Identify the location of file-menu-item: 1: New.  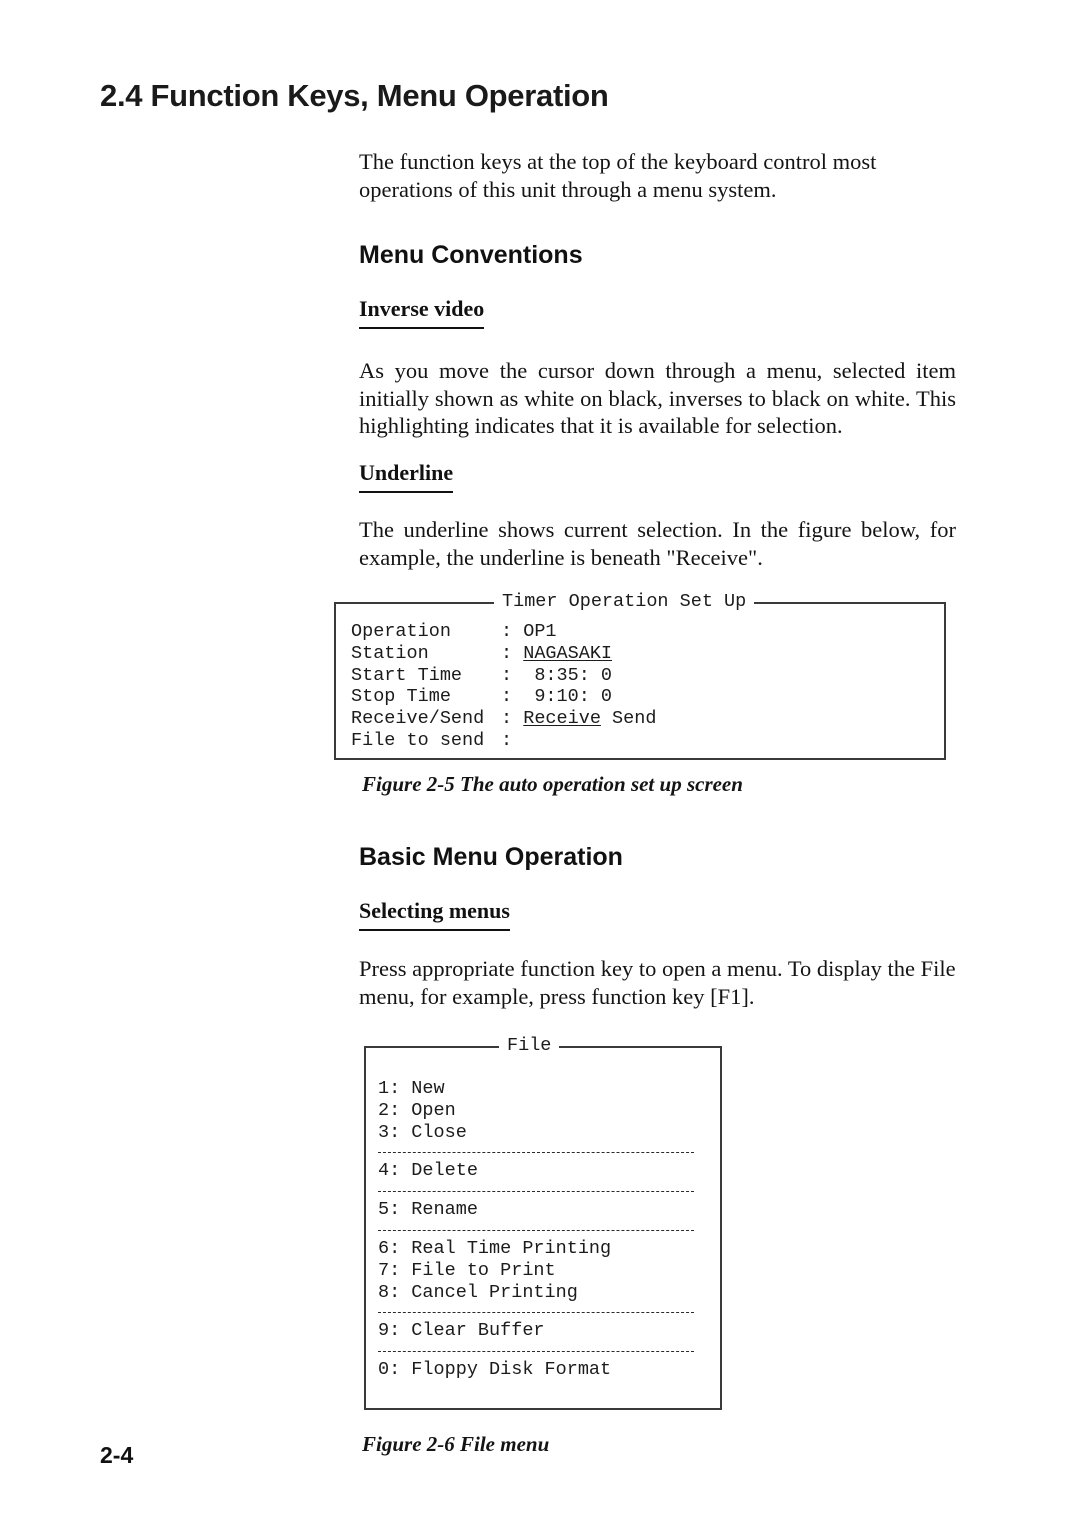
(543, 1089).